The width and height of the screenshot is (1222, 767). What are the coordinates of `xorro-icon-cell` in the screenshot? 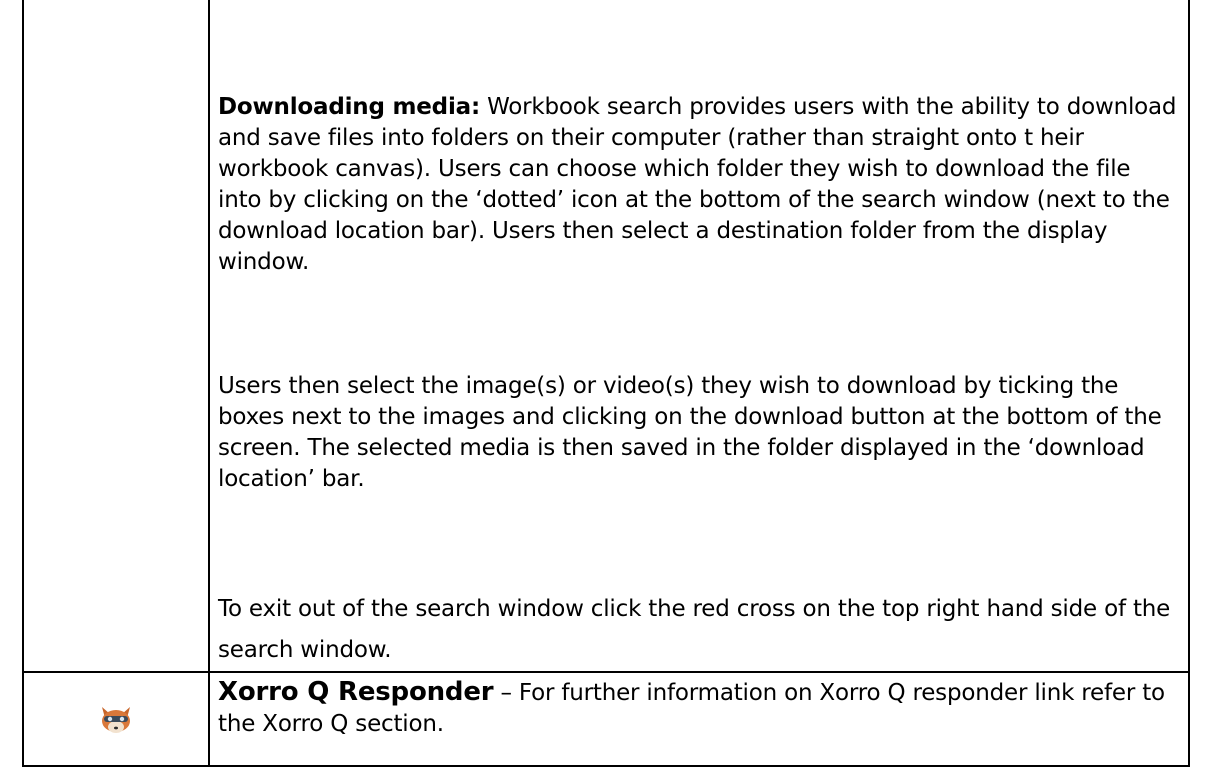 It's located at (116, 719).